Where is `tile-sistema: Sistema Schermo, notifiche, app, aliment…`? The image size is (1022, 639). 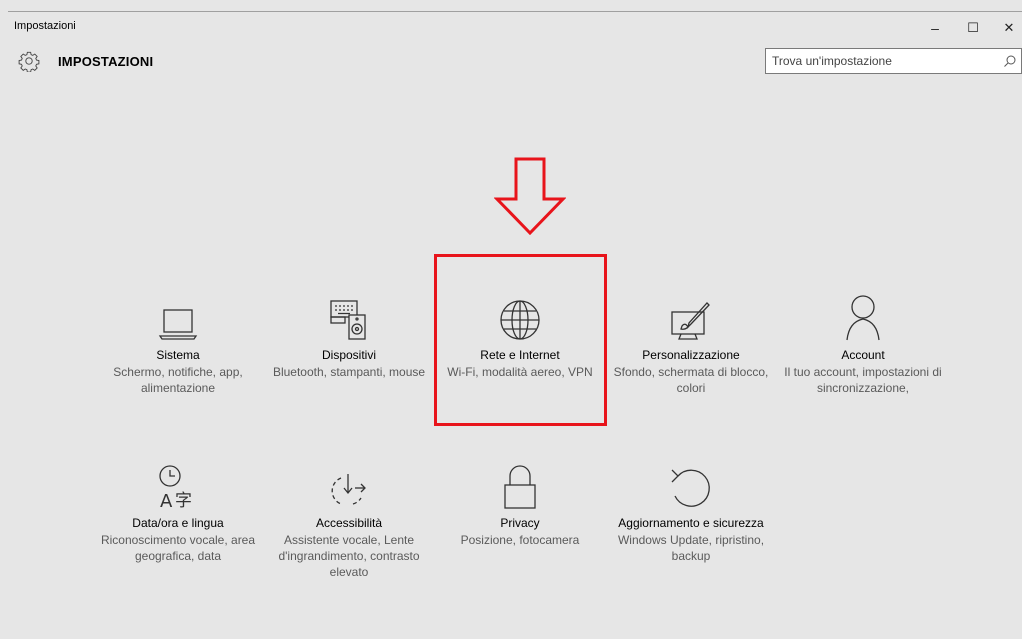 tile-sistema: Sistema Schermo, notifiche, app, aliment… is located at coordinates (178, 344).